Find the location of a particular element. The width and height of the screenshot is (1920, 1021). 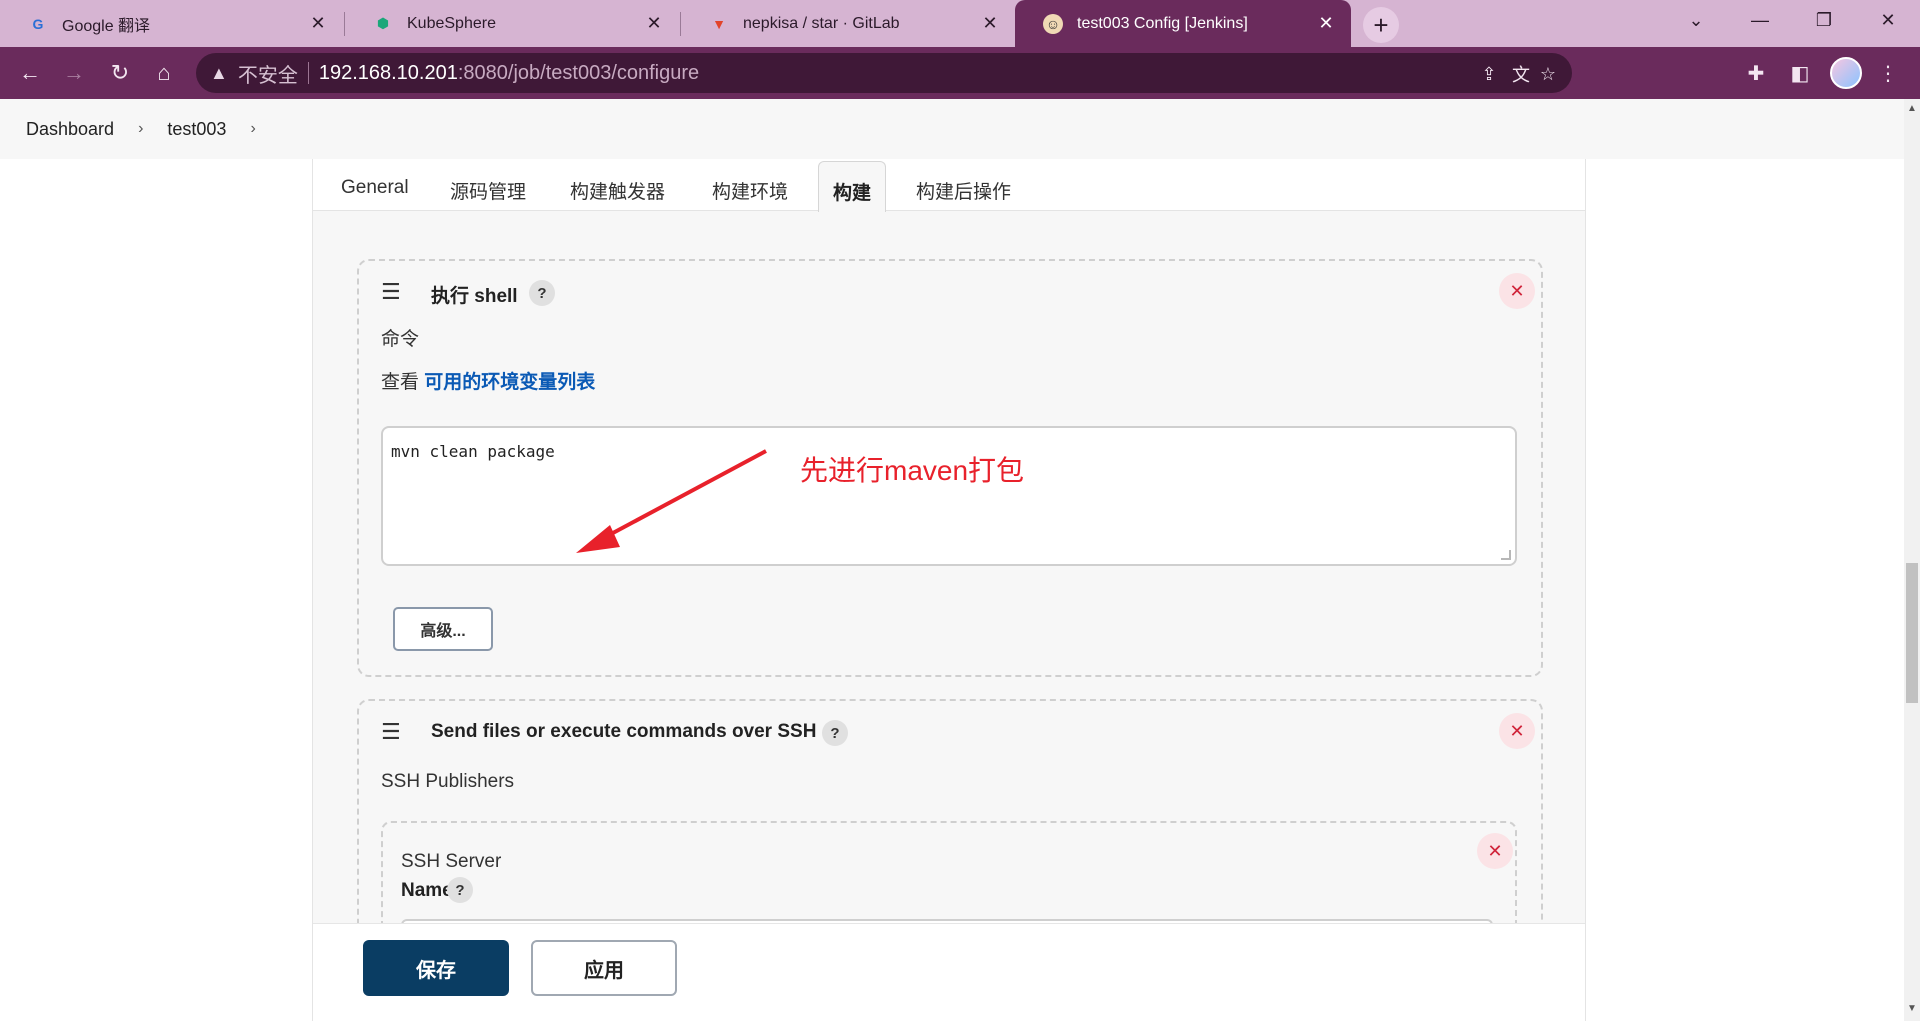

tab-title: Google 翻译 is located at coordinates (106, 26).